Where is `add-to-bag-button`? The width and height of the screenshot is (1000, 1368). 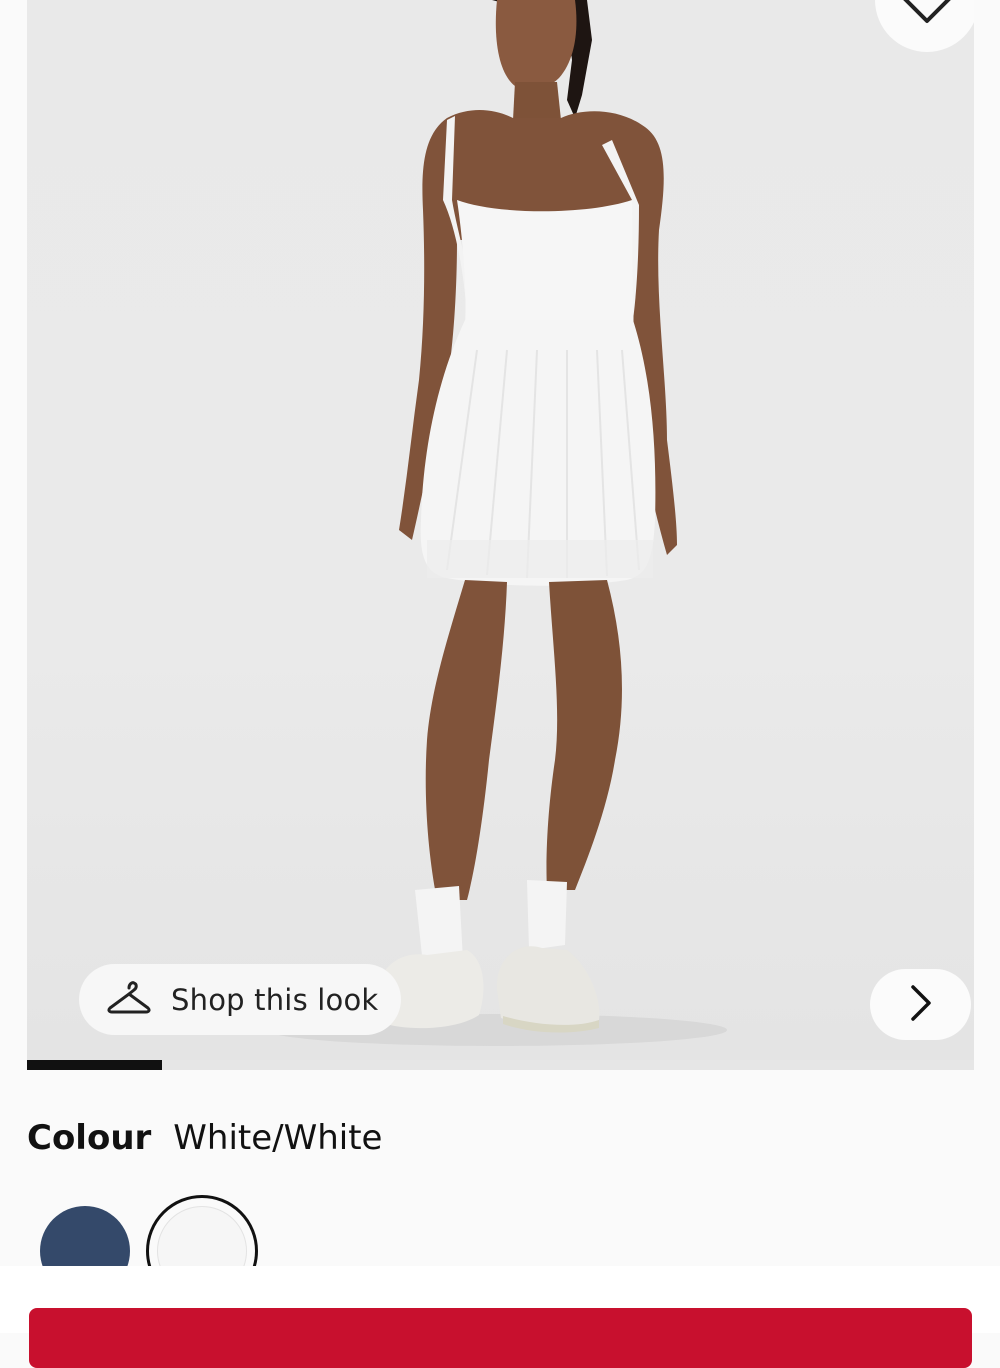 add-to-bag-button is located at coordinates (500, 1338).